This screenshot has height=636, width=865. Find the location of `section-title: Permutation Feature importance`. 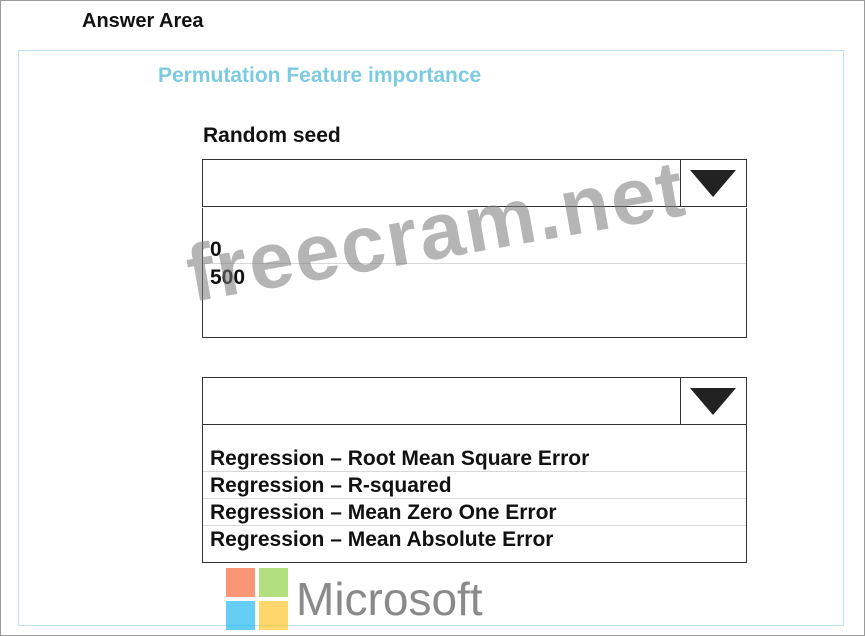

section-title: Permutation Feature importance is located at coordinates (320, 75).